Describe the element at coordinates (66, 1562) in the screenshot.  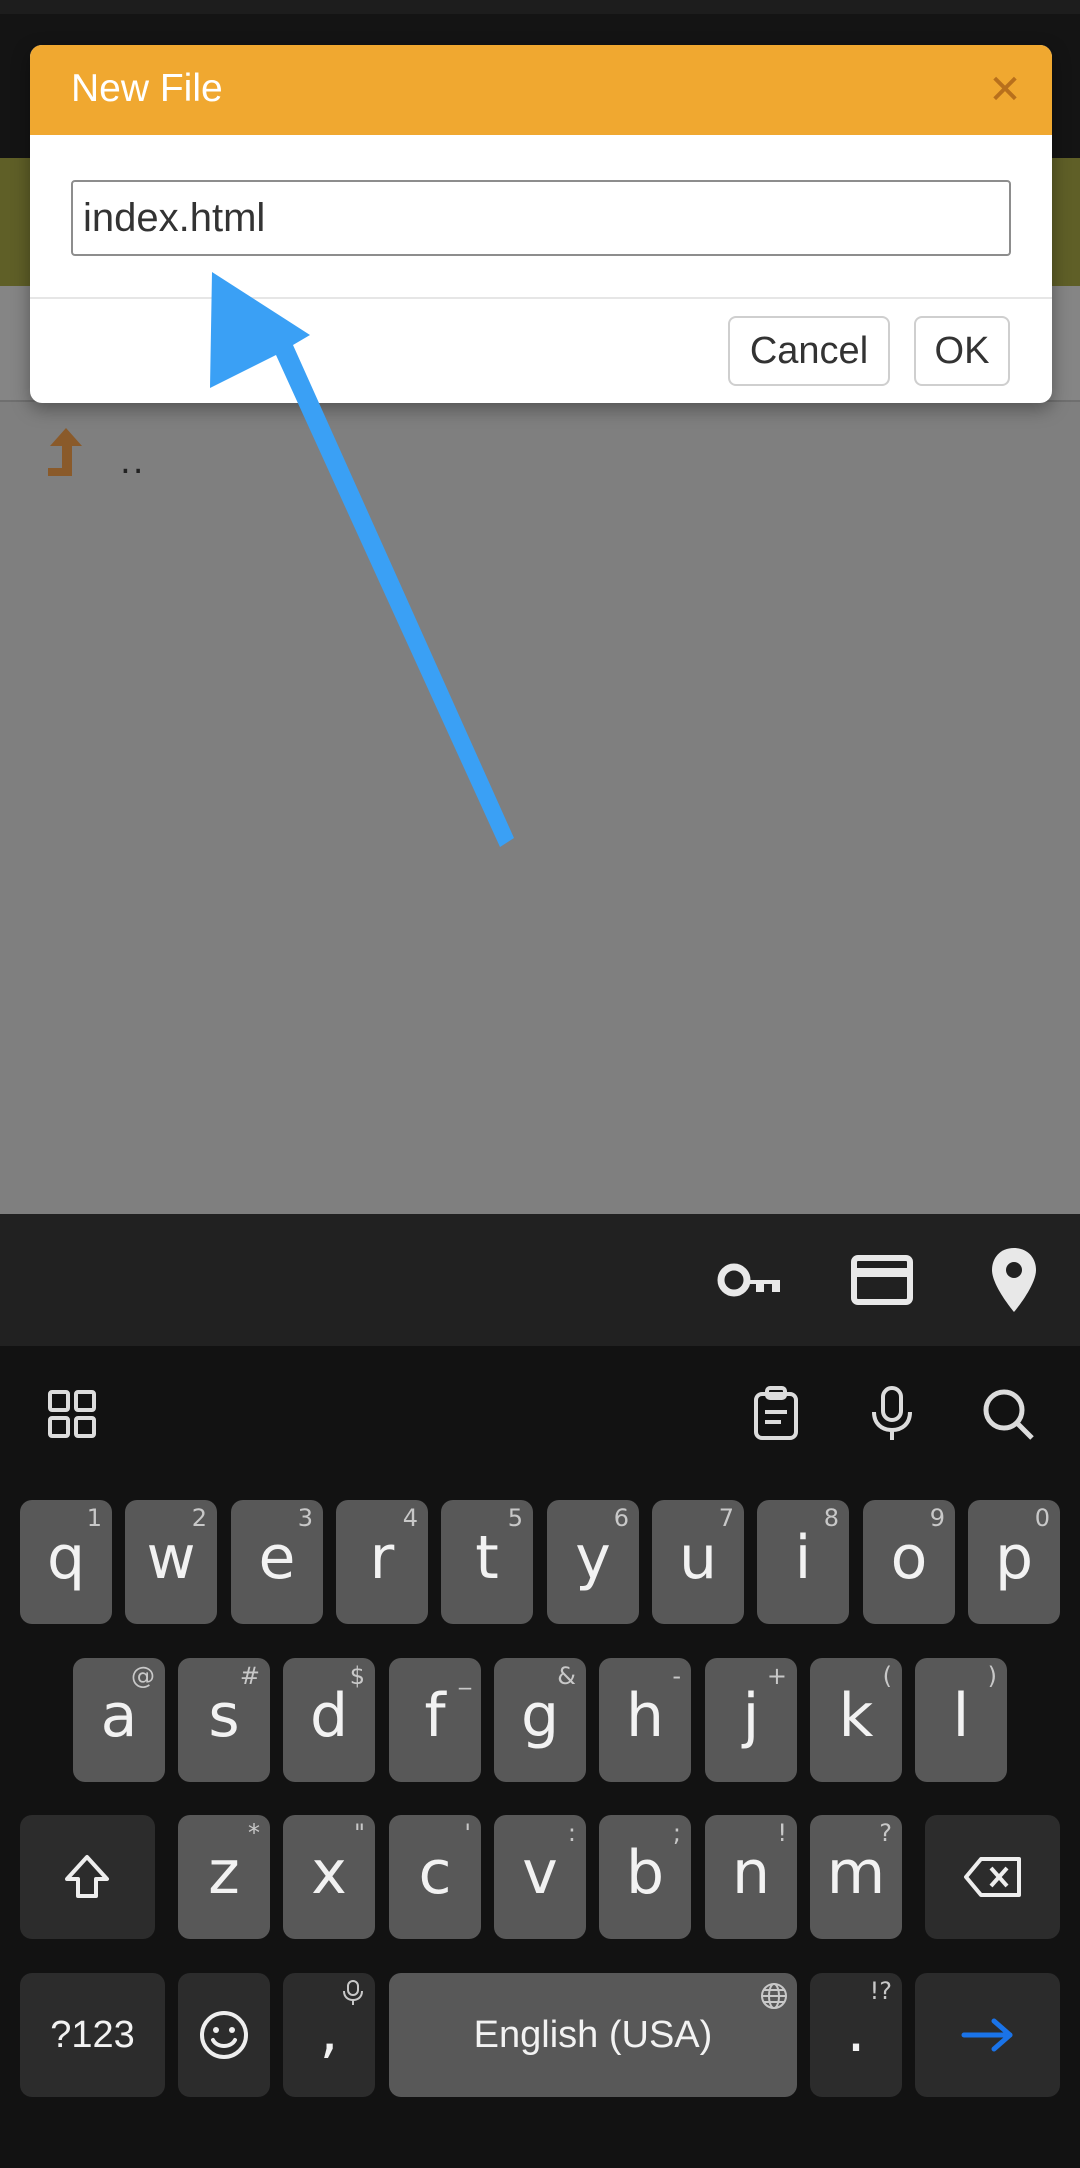
I see `key-q: 1q` at that location.